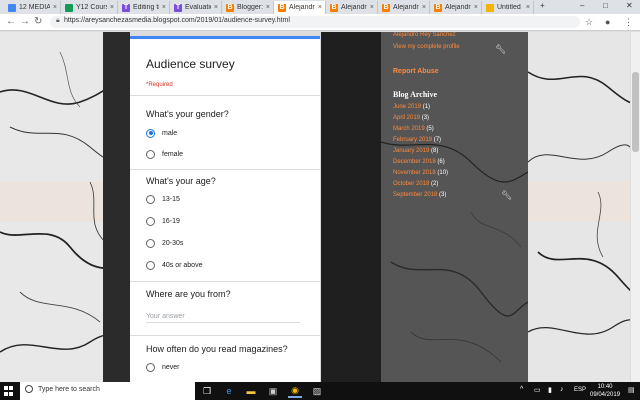 The image size is (640, 400). What do you see at coordinates (424, 35) in the screenshot?
I see `profile-name-link: Alejandro Rey Sanchez` at bounding box center [424, 35].